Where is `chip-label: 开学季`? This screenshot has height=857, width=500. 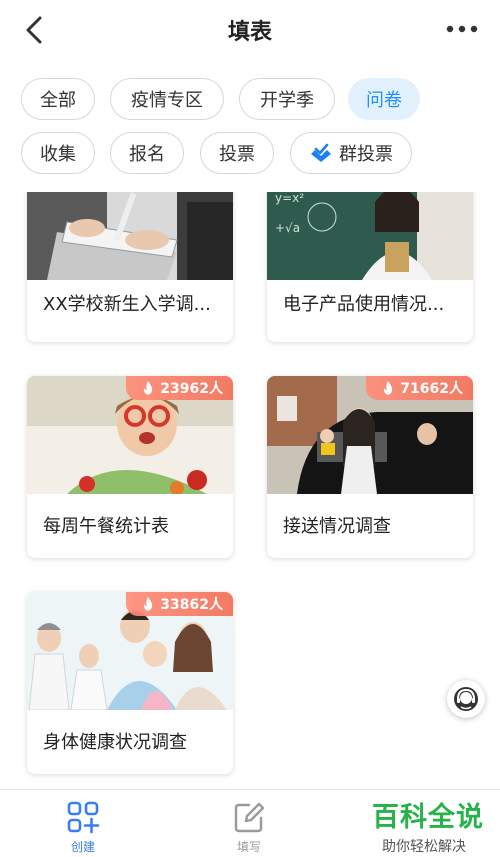
chip-label: 开学季 is located at coordinates (287, 100).